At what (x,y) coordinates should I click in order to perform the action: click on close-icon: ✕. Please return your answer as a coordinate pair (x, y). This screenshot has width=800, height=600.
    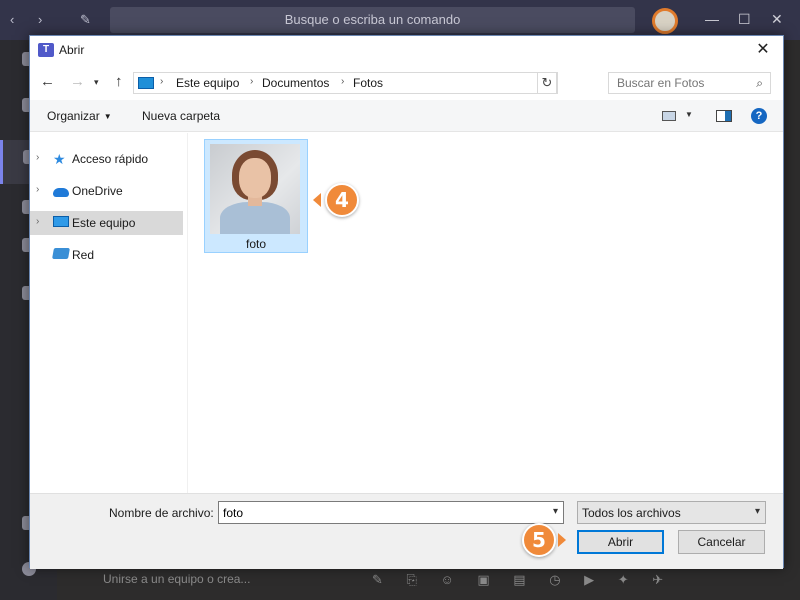
    Looking at the image, I should click on (777, 19).